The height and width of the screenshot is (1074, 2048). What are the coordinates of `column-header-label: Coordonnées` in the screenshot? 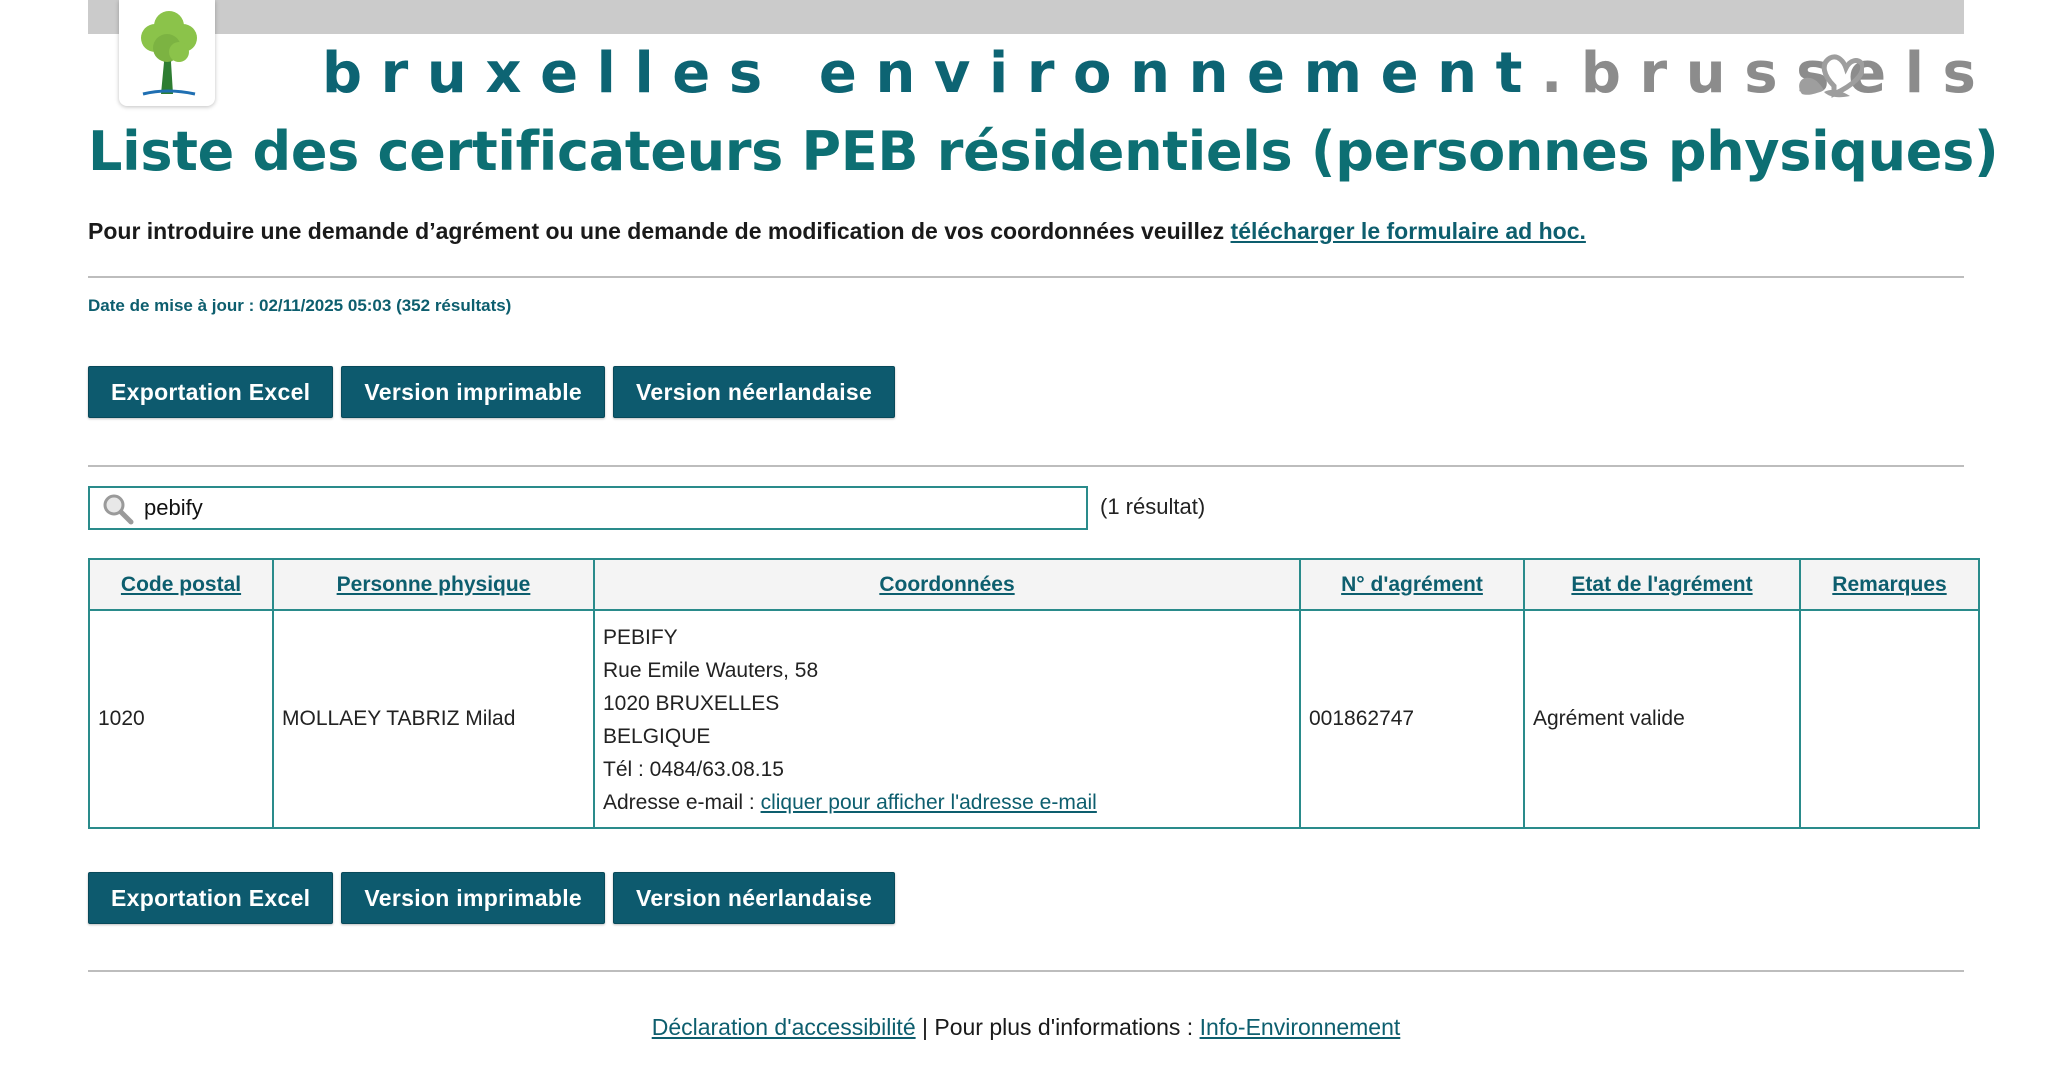 It's located at (946, 584).